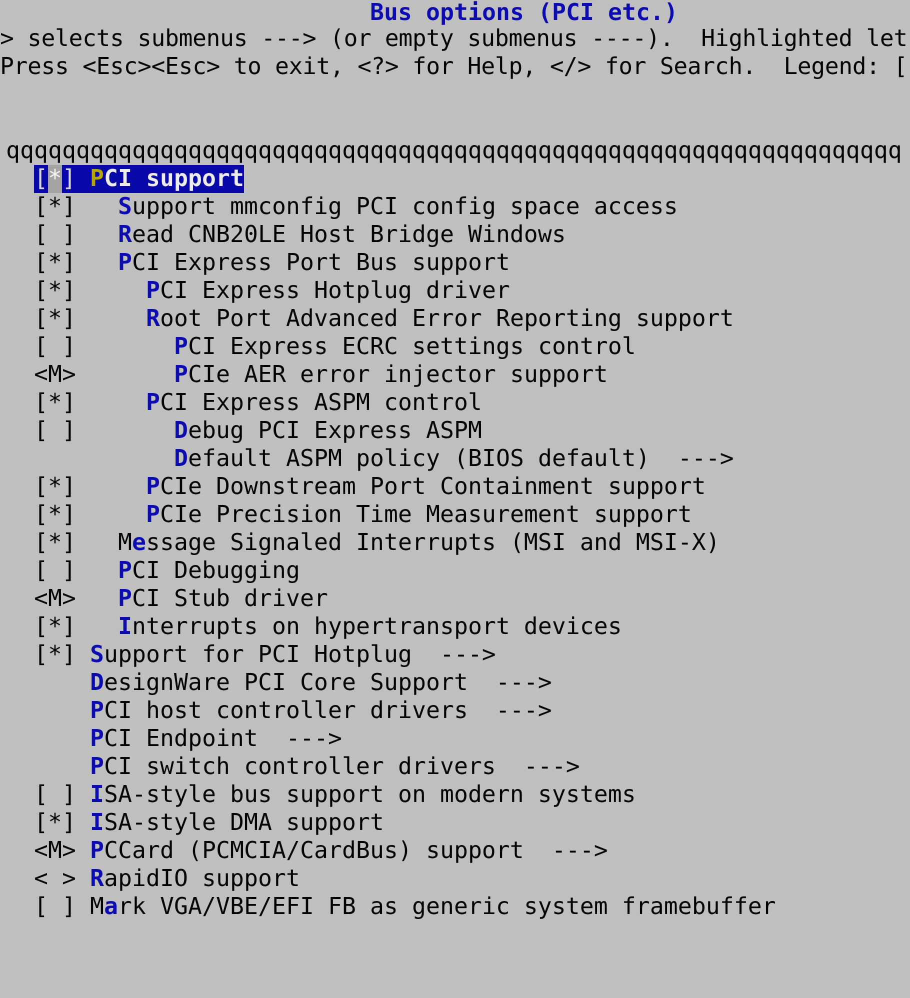 Image resolution: width=910 pixels, height=998 pixels. What do you see at coordinates (454, 151) in the screenshot?
I see `border-text: qqqqqqqqqqqqqqqqqqqqqqqqqqqqqqqqqqqqqqqqqqqqqqqqqqqqqqqqqqqqqqqq` at bounding box center [454, 151].